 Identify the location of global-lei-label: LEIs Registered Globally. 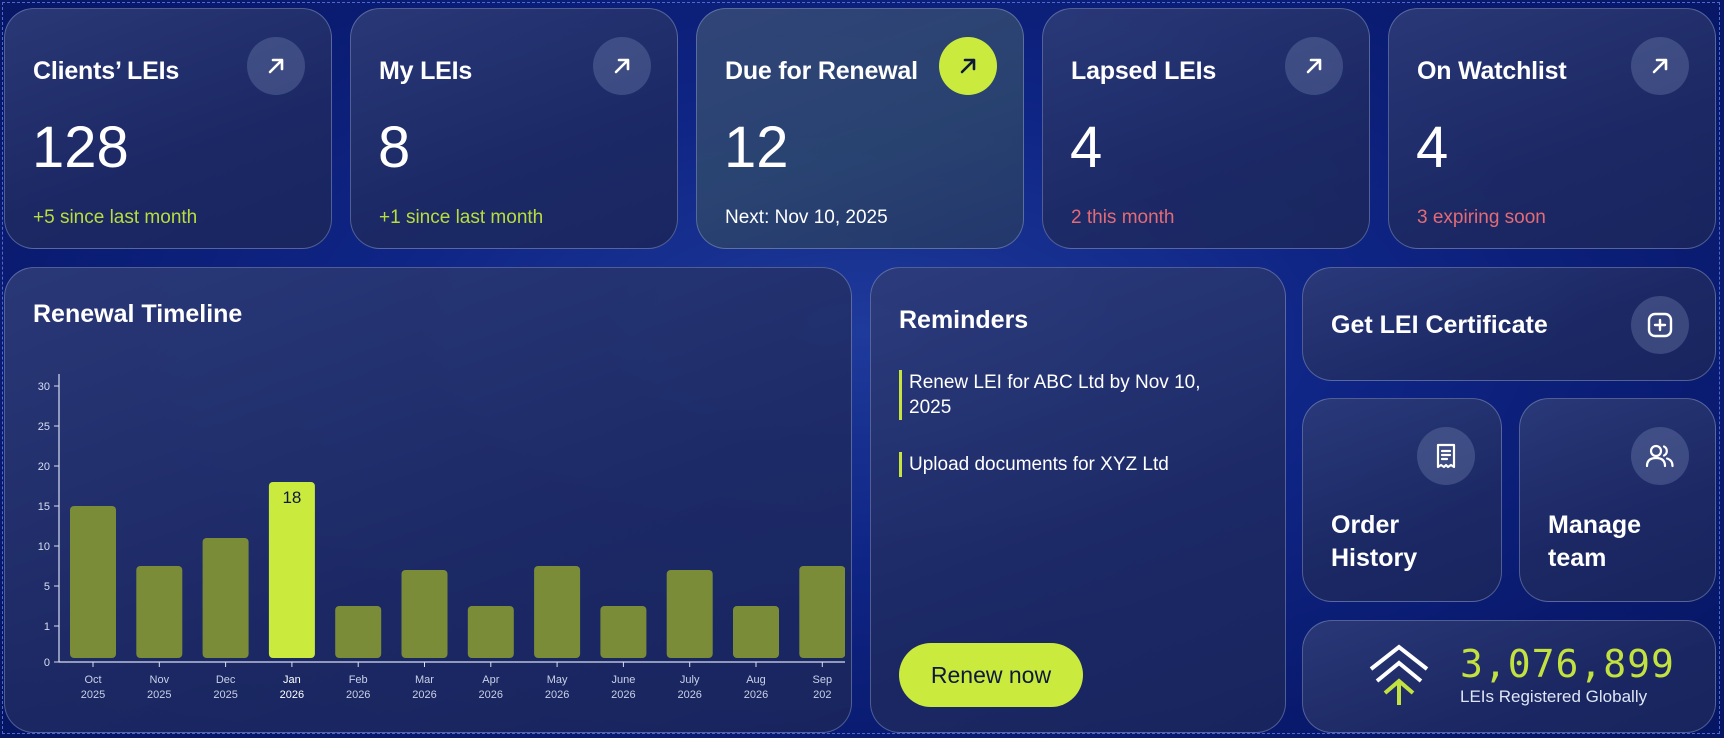
(1554, 696).